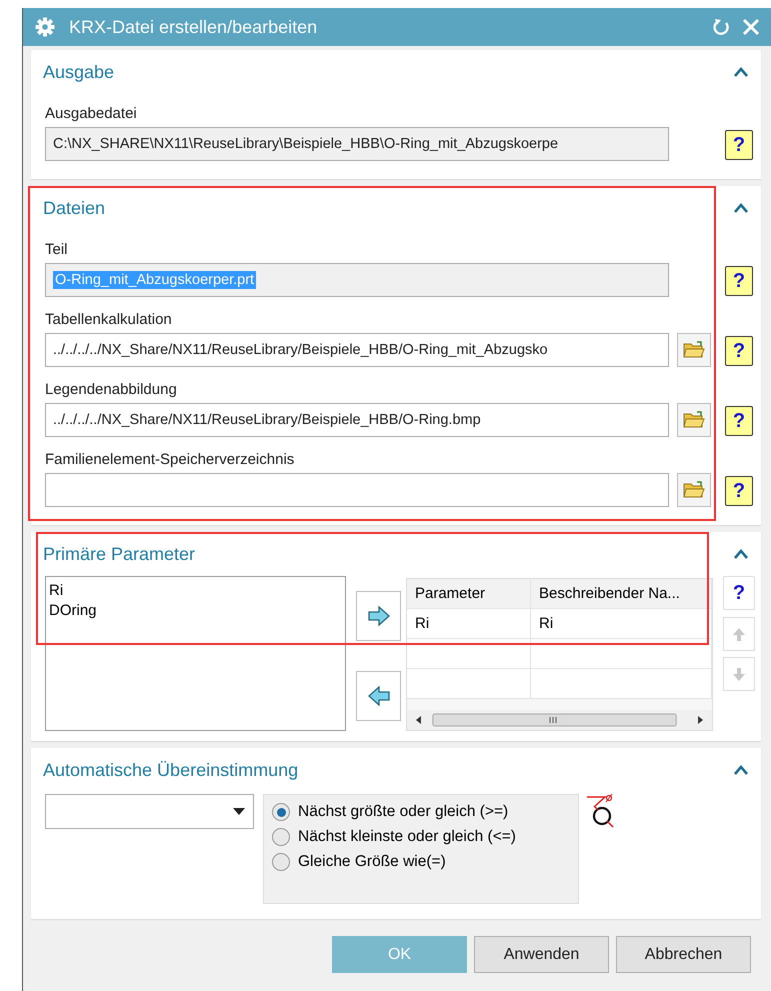 The width and height of the screenshot is (771, 991). Describe the element at coordinates (74, 208) in the screenshot. I see `section-title: Dateien` at that location.